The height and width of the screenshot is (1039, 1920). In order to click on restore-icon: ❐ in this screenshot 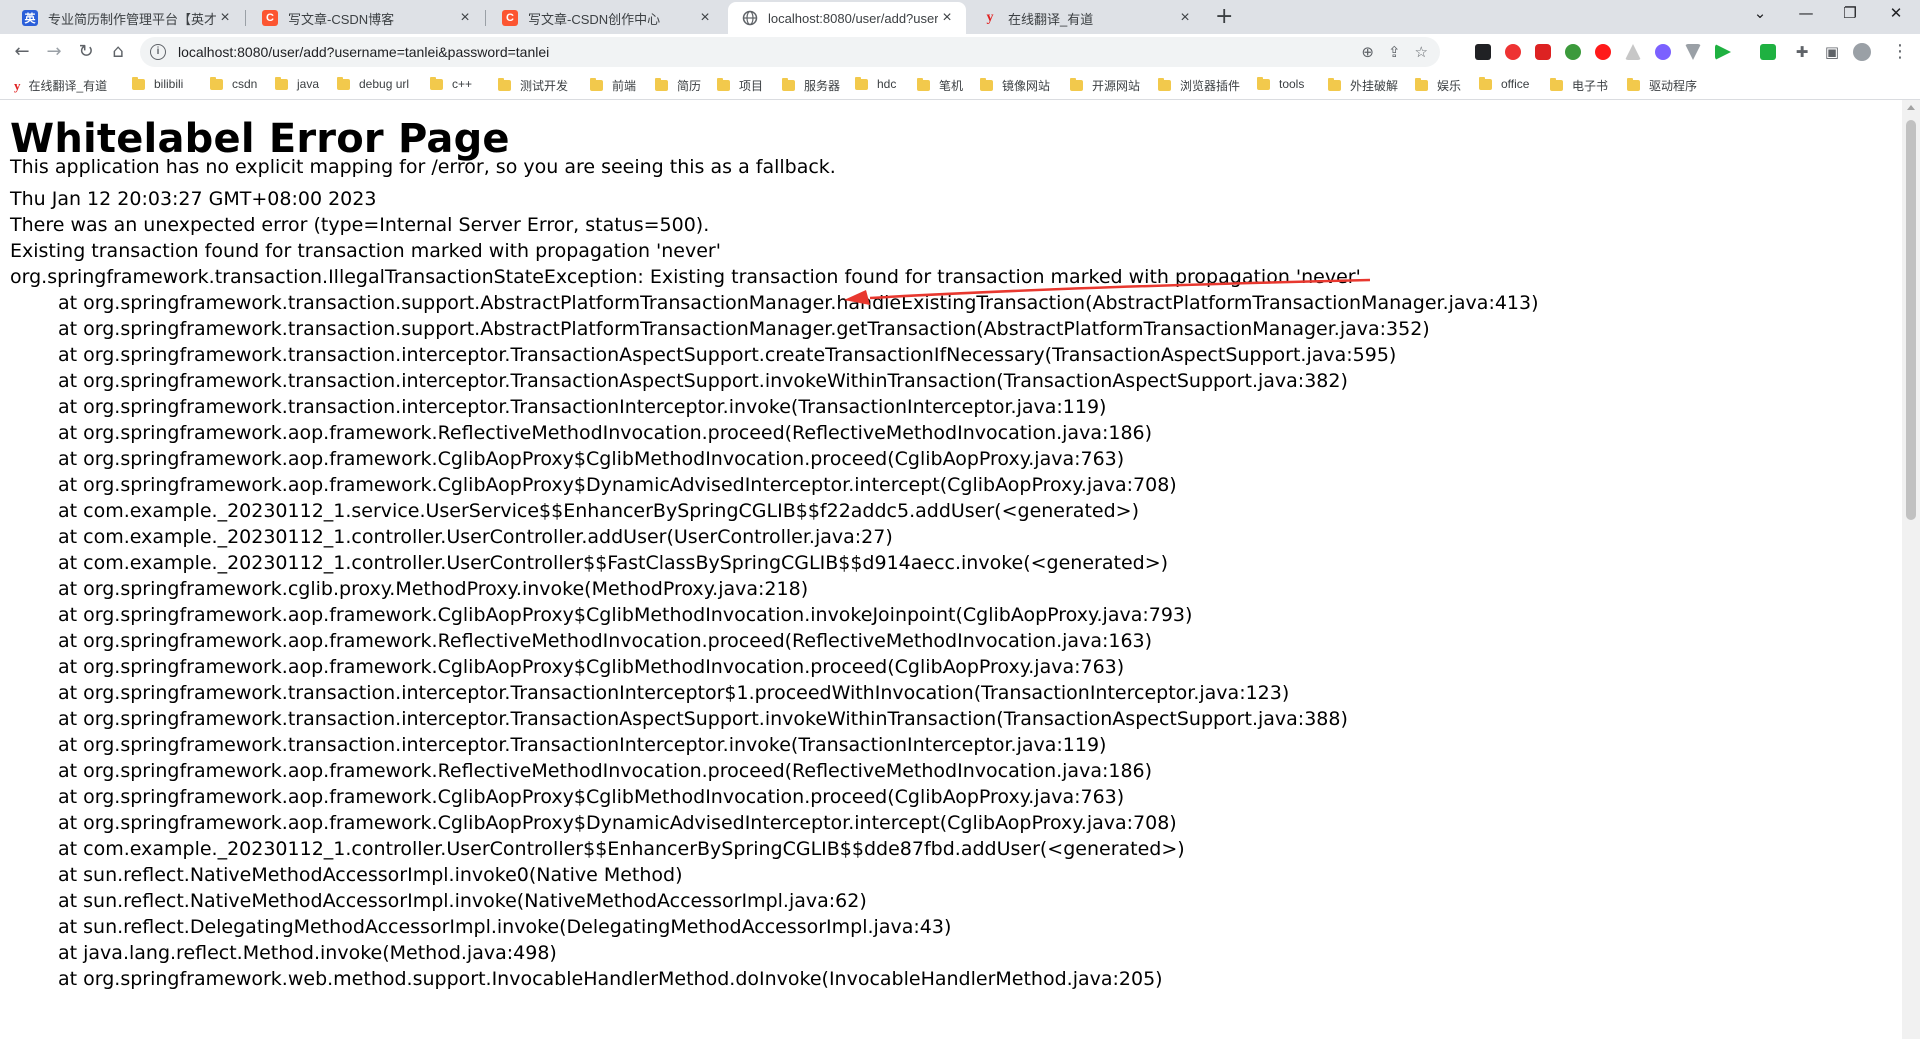, I will do `click(1850, 13)`.